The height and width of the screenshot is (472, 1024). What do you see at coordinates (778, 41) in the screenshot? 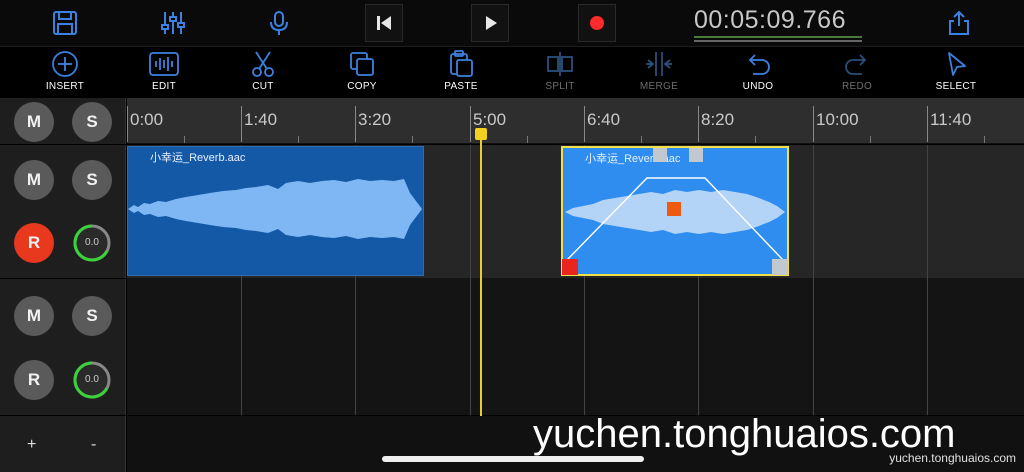
I see `timecode-underline-secondary` at bounding box center [778, 41].